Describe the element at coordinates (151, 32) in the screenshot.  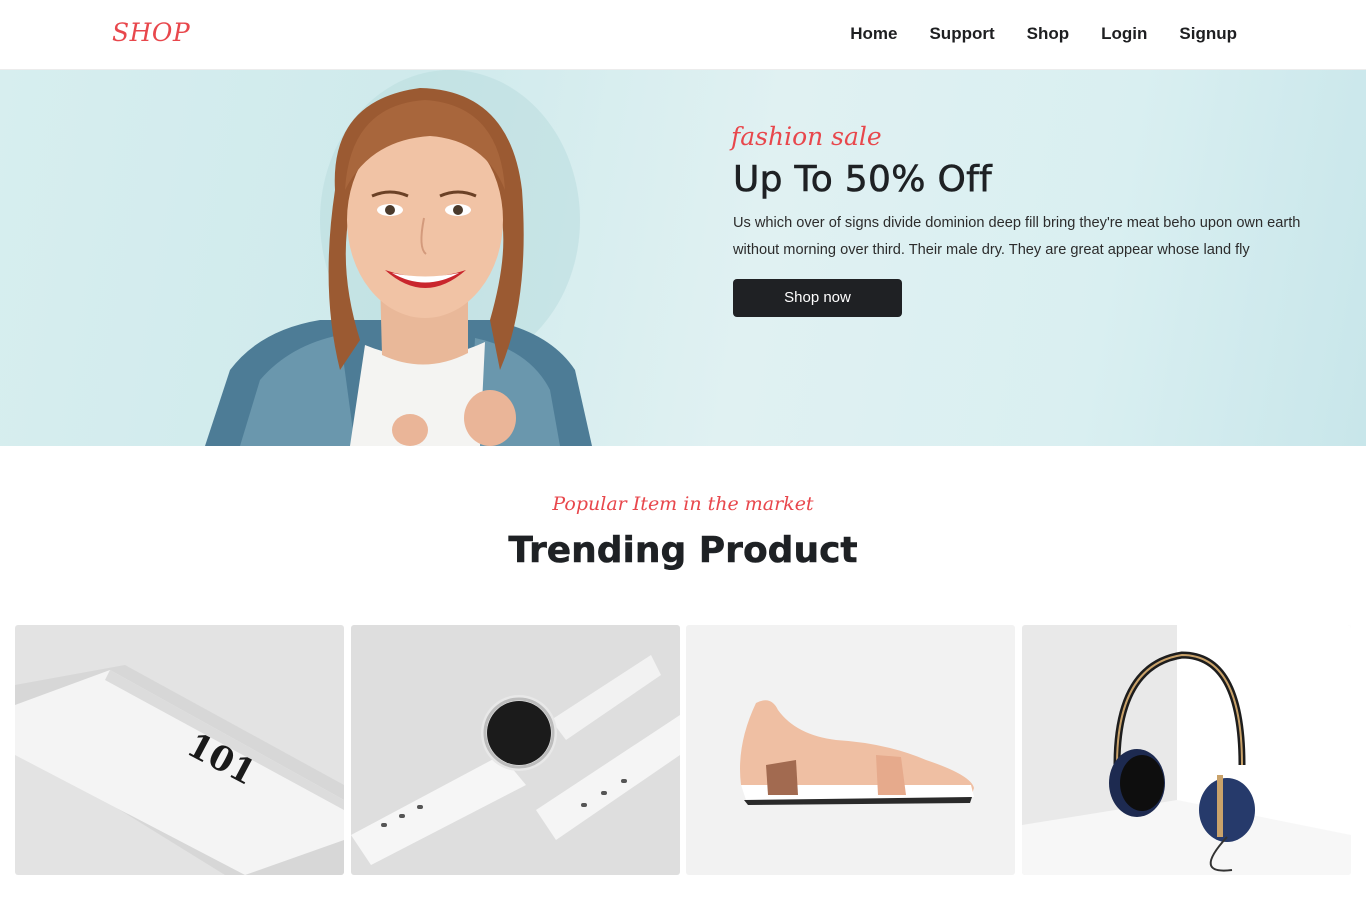
I see `logo-link: SHOP` at that location.